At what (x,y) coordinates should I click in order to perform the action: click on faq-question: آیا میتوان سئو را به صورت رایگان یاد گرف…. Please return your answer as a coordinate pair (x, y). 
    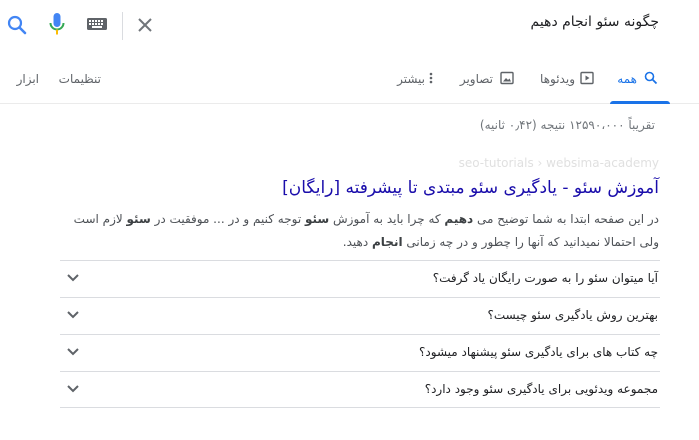
    Looking at the image, I should click on (545, 278).